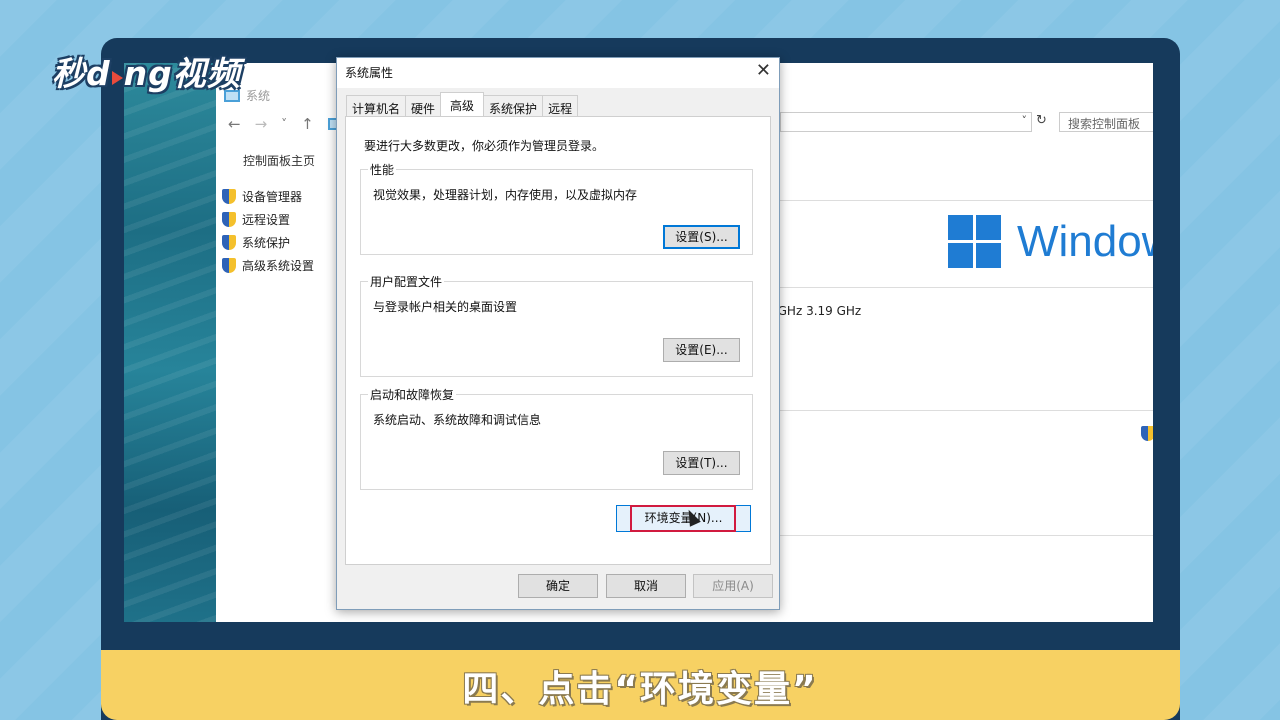  What do you see at coordinates (906, 122) in the screenshot?
I see `address-bar: ˅` at bounding box center [906, 122].